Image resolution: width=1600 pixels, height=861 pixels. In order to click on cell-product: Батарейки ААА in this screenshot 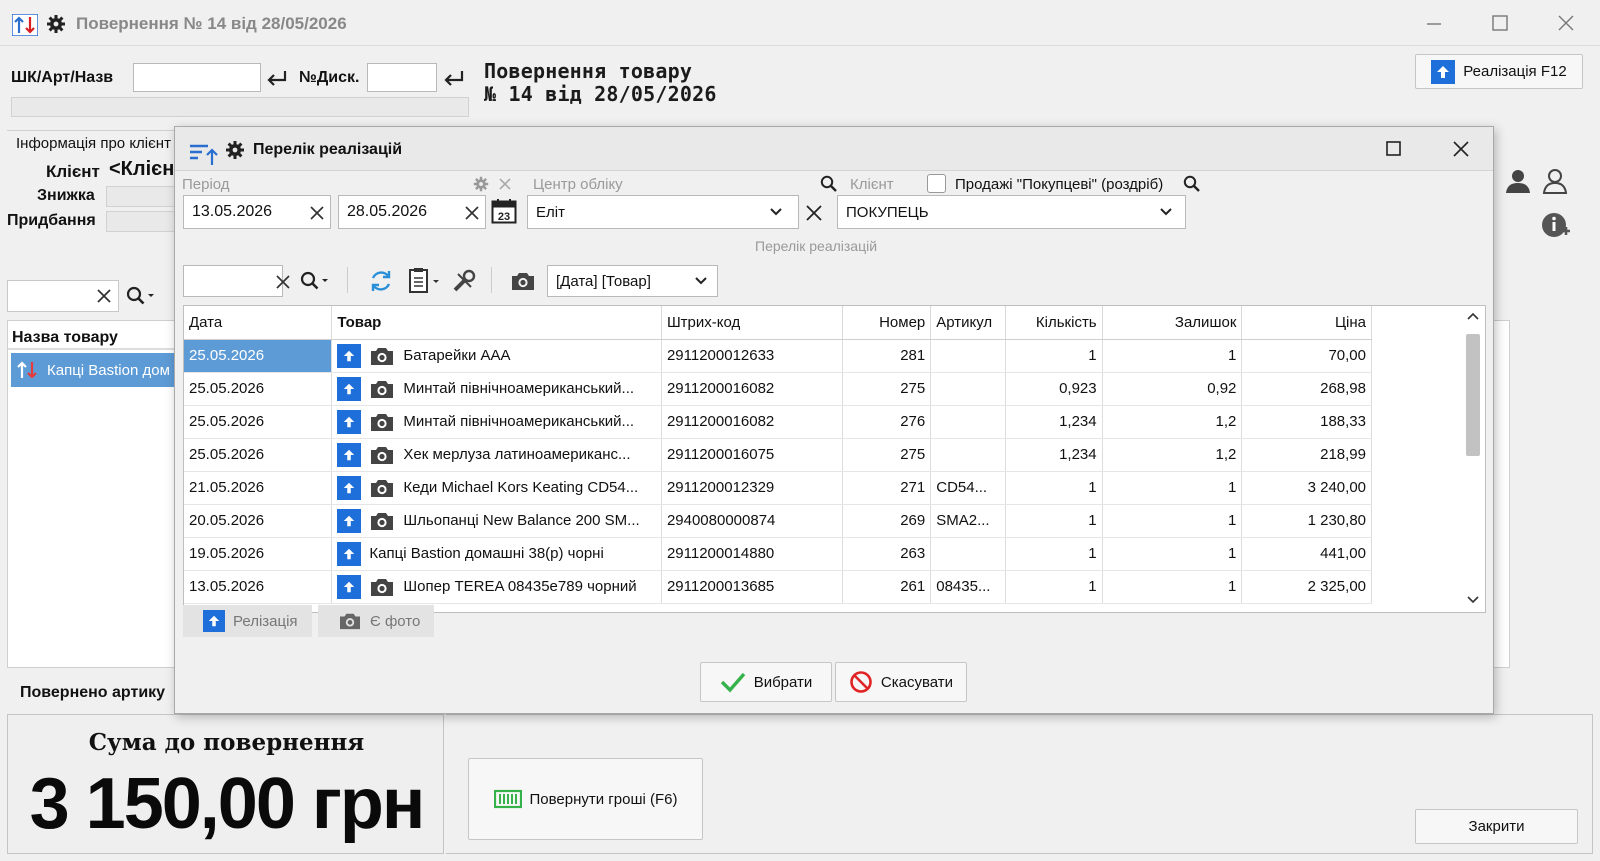, I will do `click(496, 356)`.